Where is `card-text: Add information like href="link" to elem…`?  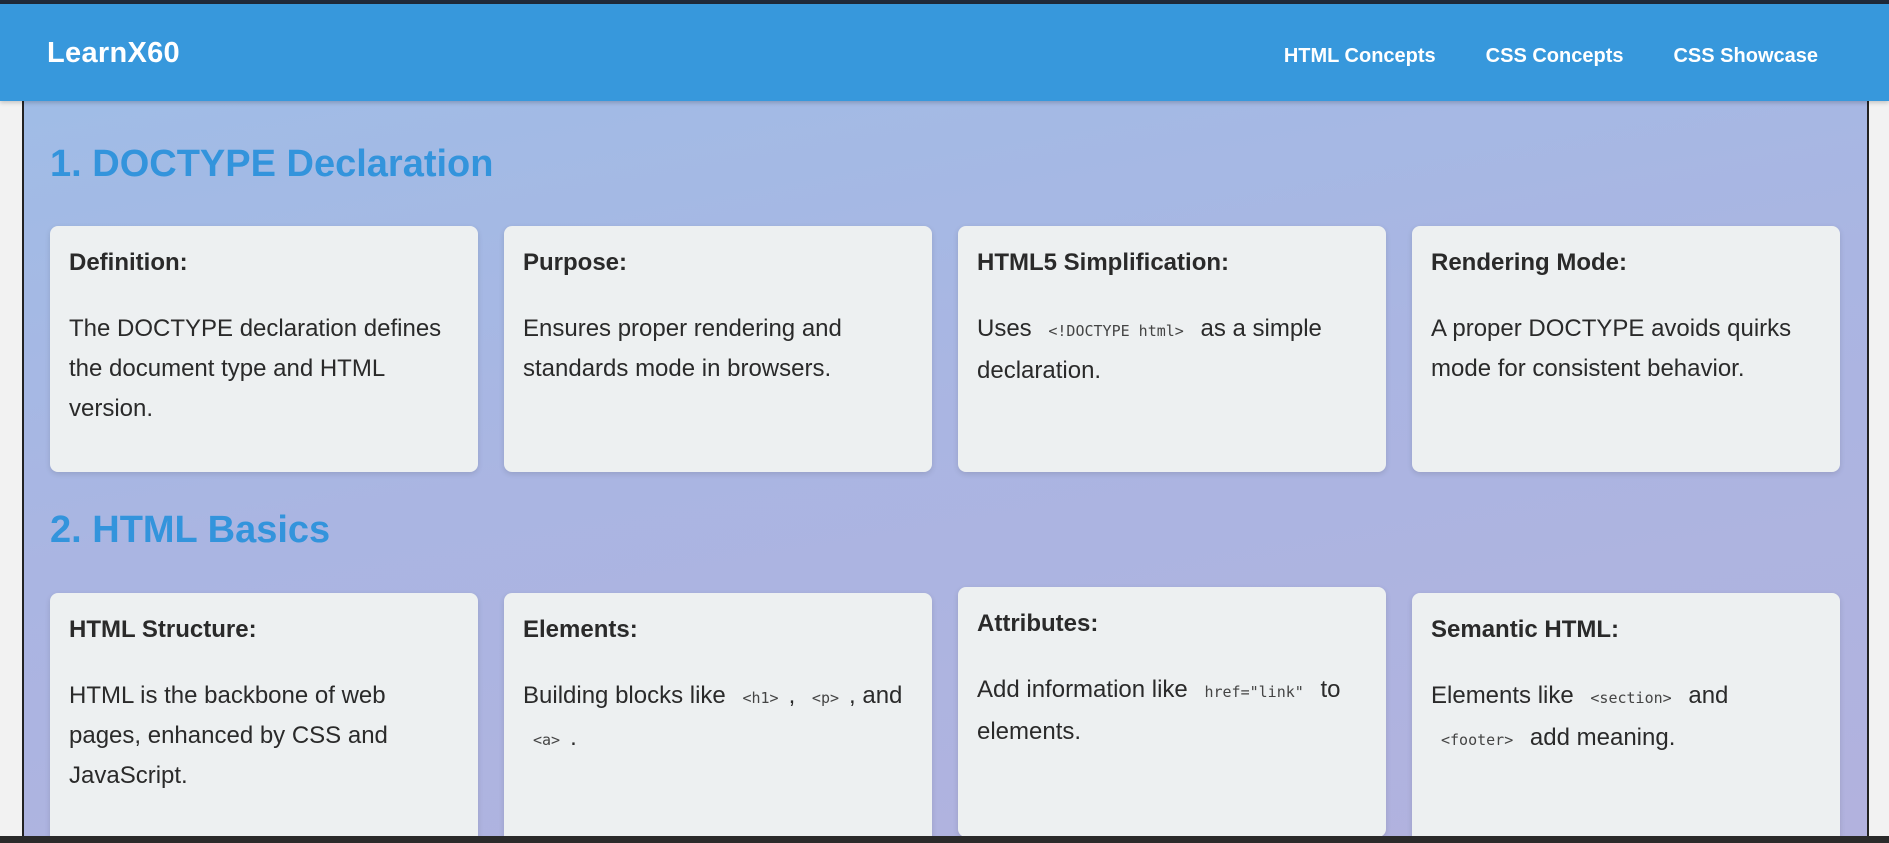 card-text: Add information like href="link" to elem… is located at coordinates (1172, 711).